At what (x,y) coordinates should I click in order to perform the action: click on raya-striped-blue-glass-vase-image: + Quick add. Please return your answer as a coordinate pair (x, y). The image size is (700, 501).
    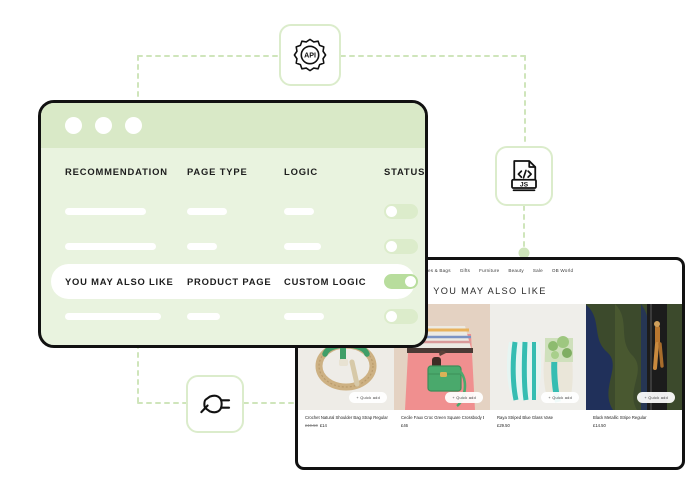
    Looking at the image, I should click on (538, 357).